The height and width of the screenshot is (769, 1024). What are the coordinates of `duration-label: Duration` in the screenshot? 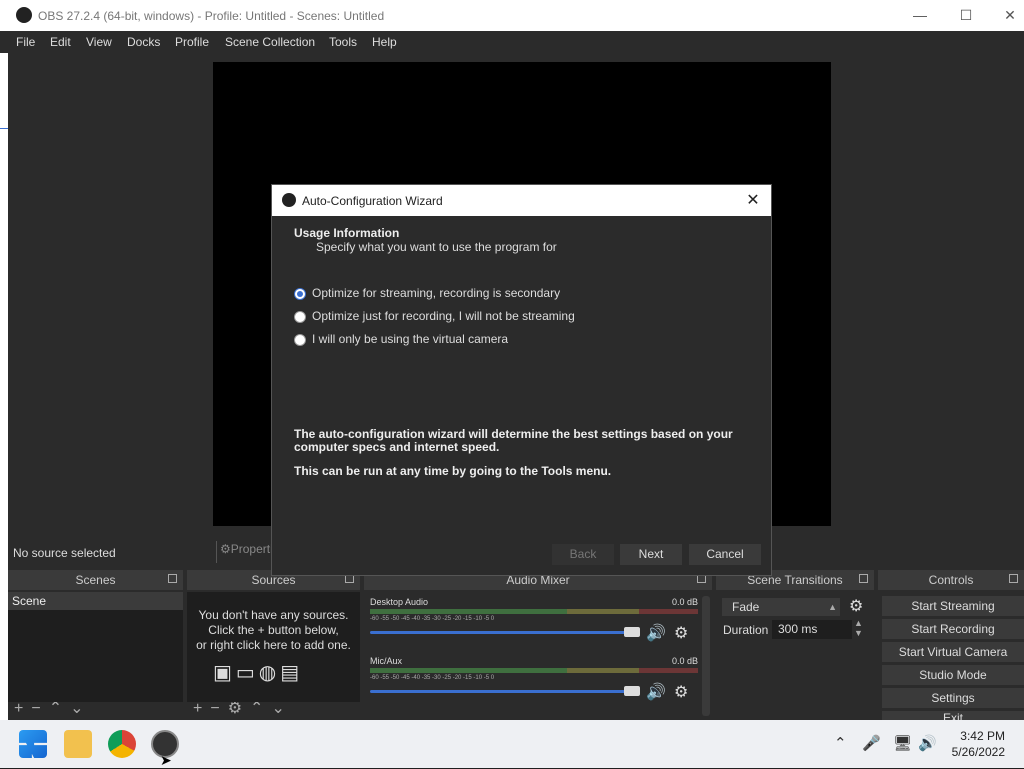 It's located at (746, 630).